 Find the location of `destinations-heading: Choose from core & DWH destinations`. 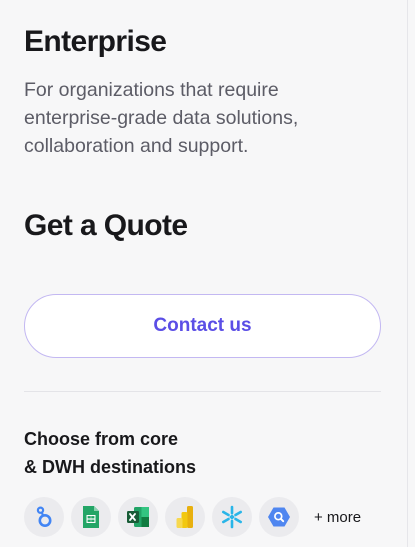

destinations-heading: Choose from core & DWH destinations is located at coordinates (174, 453).